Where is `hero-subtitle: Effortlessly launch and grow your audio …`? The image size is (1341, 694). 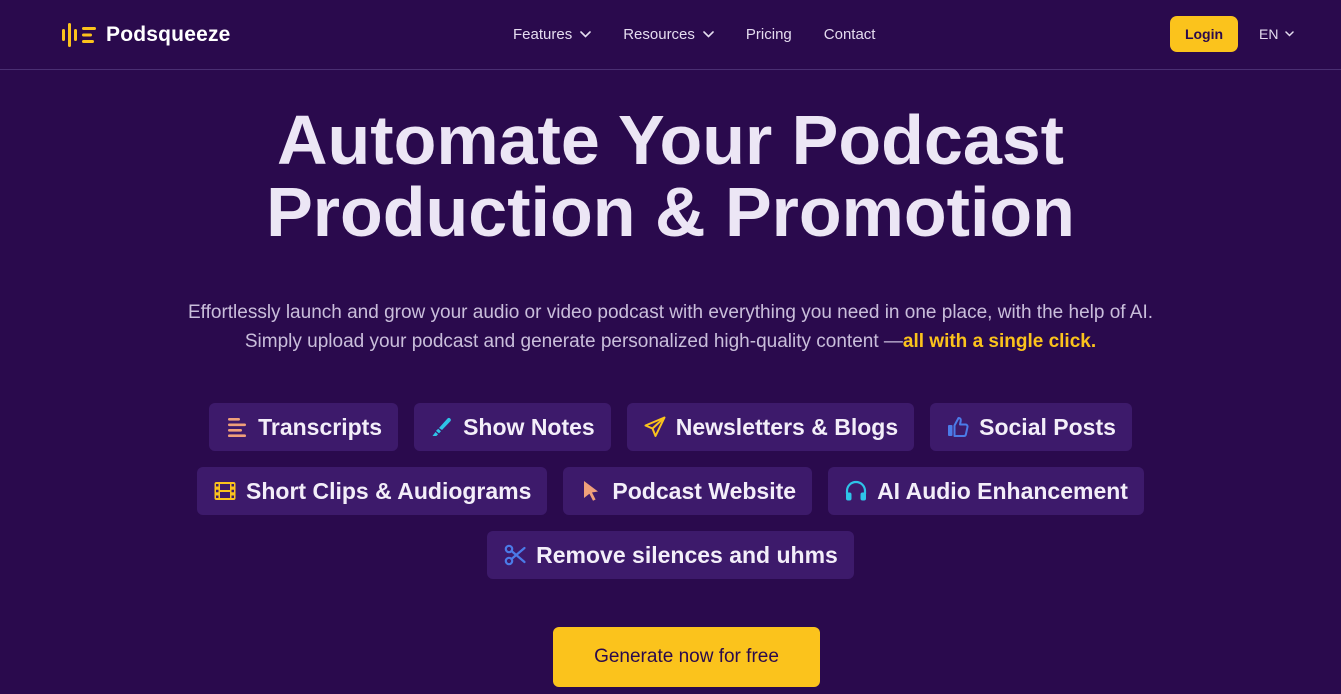
hero-subtitle: Effortlessly launch and grow your audio … is located at coordinates (670, 327).